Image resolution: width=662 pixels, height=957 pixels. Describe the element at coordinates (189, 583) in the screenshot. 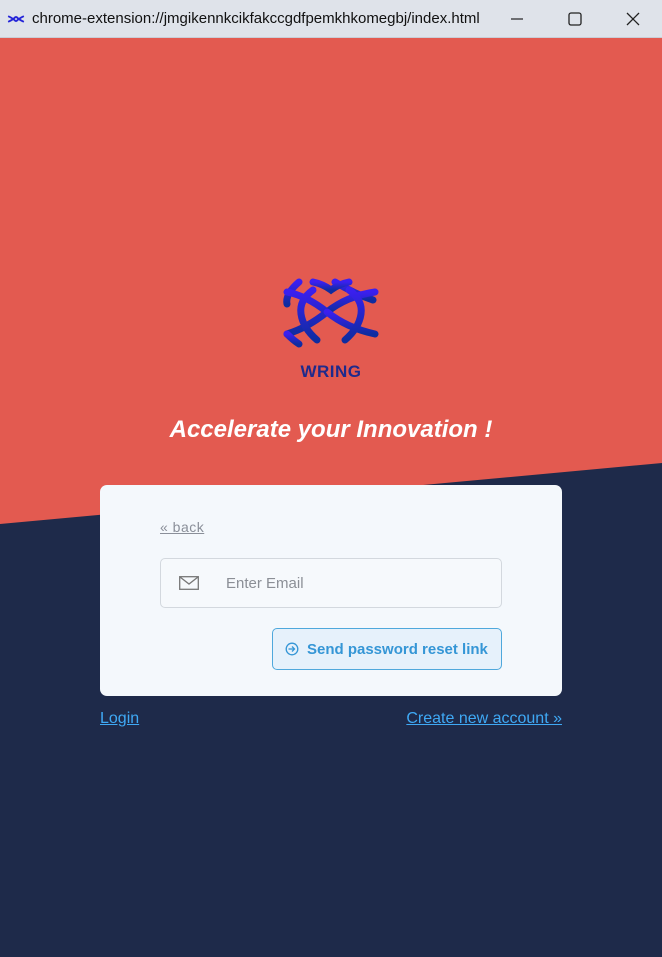

I see `envelope-icon` at that location.